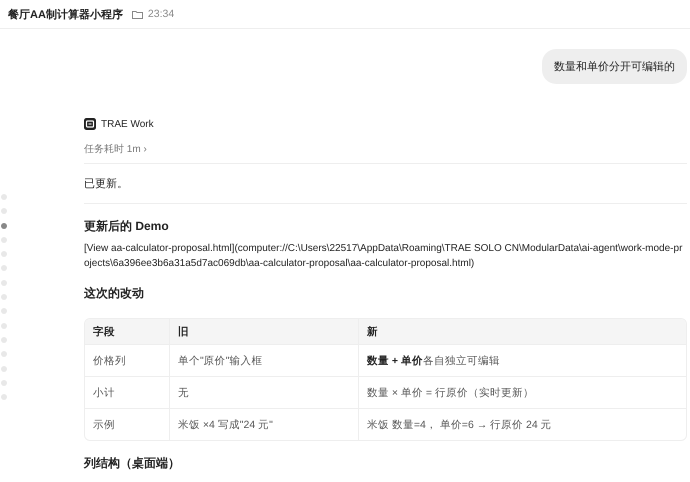 The height and width of the screenshot is (482, 690). What do you see at coordinates (522, 424) in the screenshot?
I see `table-cell: 米饭 数量=4， 单价=6 → 行原价 24 元` at bounding box center [522, 424].